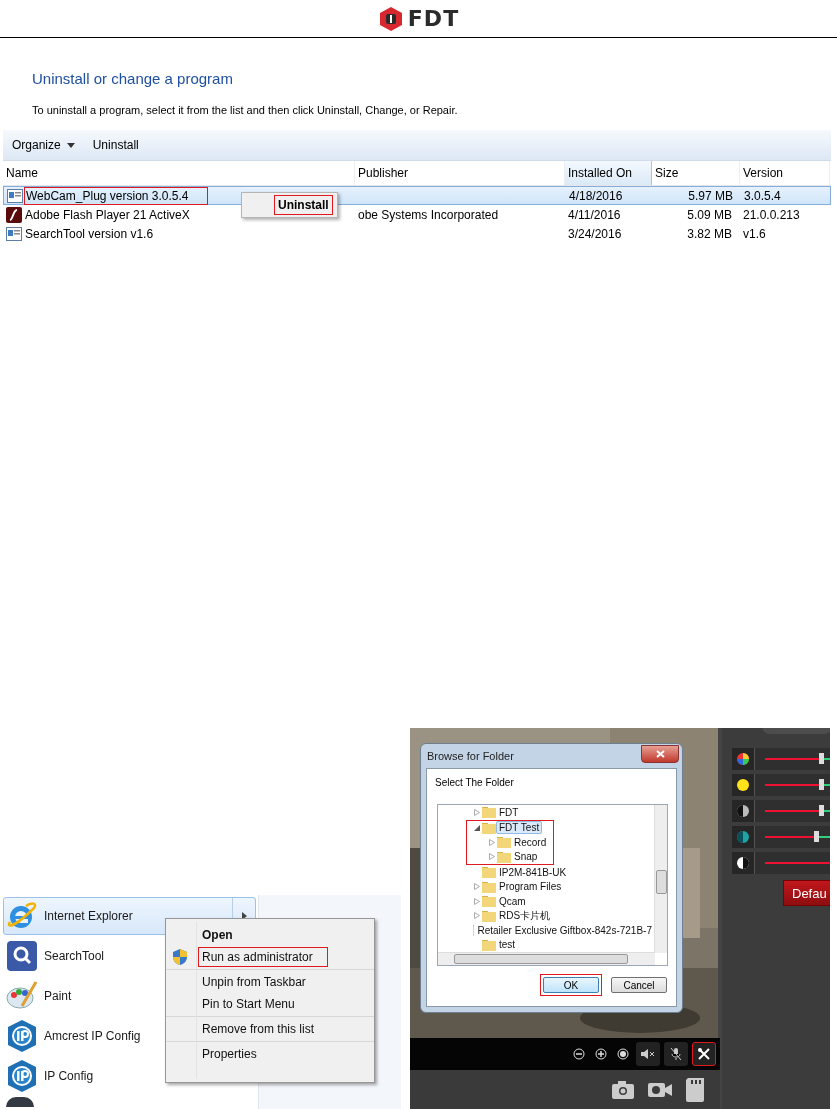  What do you see at coordinates (20, 1102) in the screenshot?
I see `app-icon` at bounding box center [20, 1102].